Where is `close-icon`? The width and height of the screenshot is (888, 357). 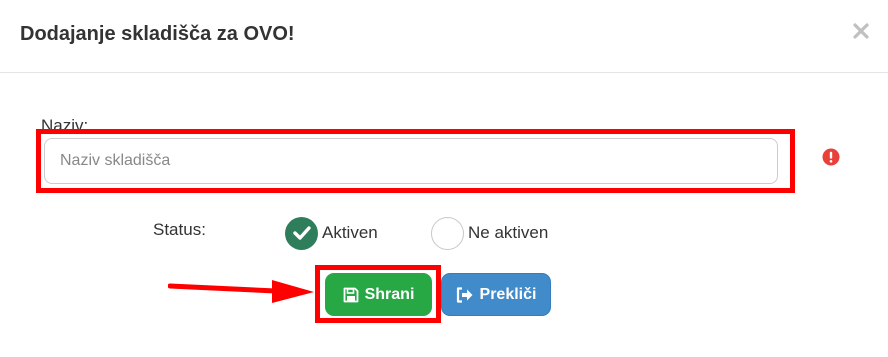 close-icon is located at coordinates (861, 31).